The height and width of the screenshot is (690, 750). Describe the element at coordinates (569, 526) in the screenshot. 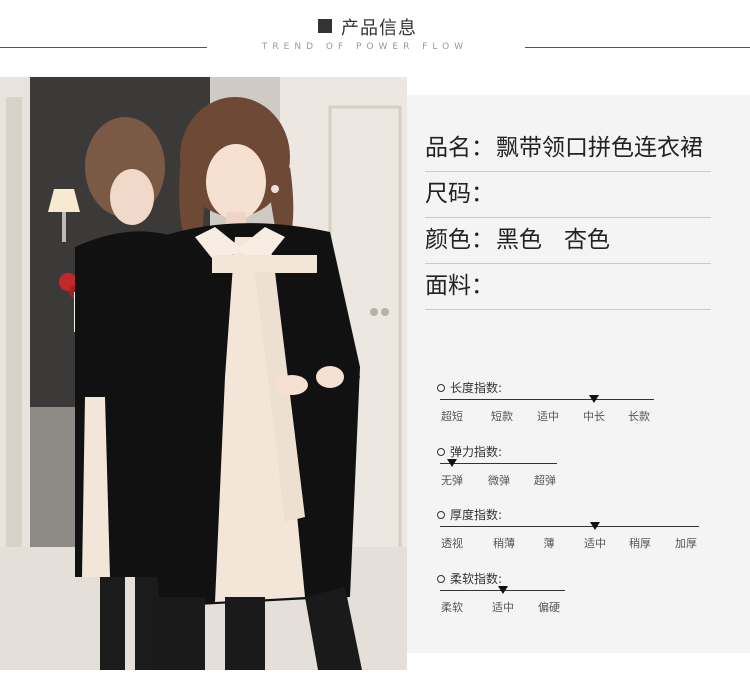

I see `thickness-index-track` at that location.